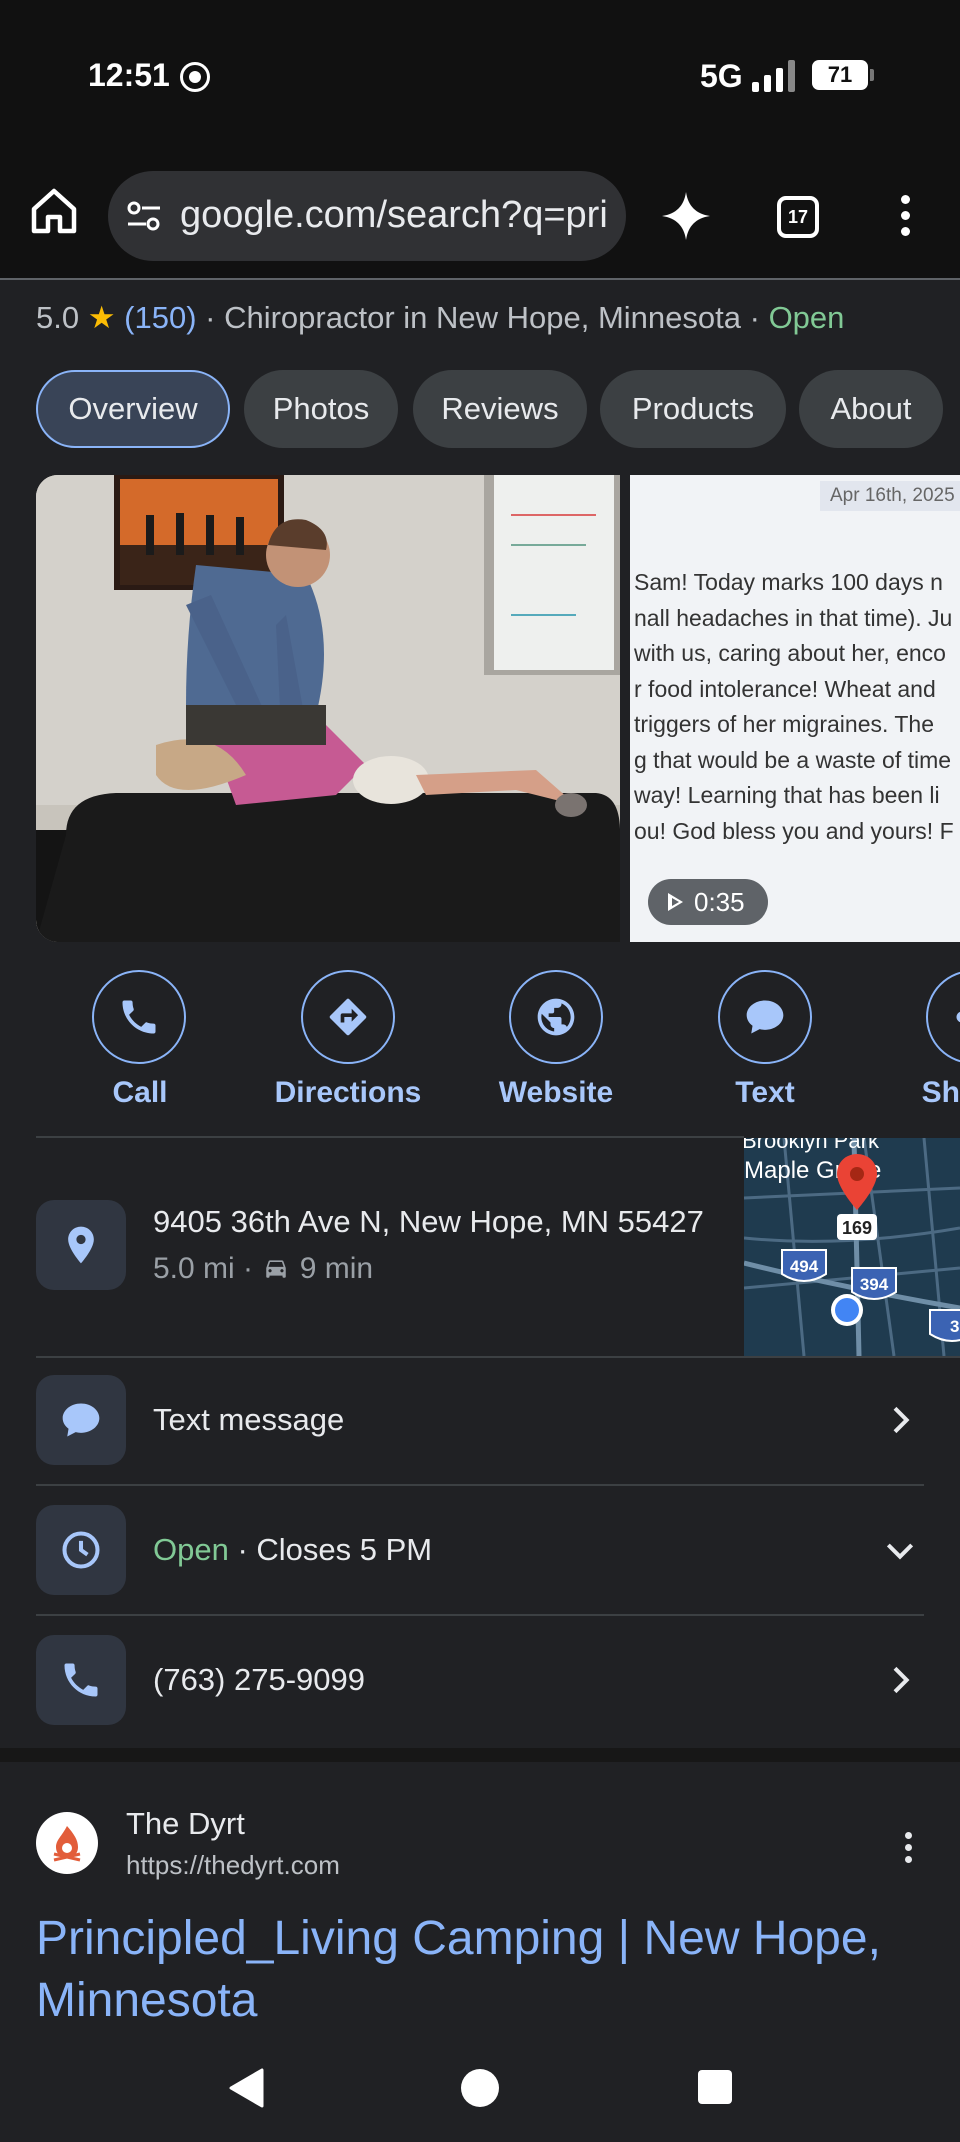 The image size is (960, 2142). I want to click on video-date: Apr 16th, 2025, so click(890, 496).